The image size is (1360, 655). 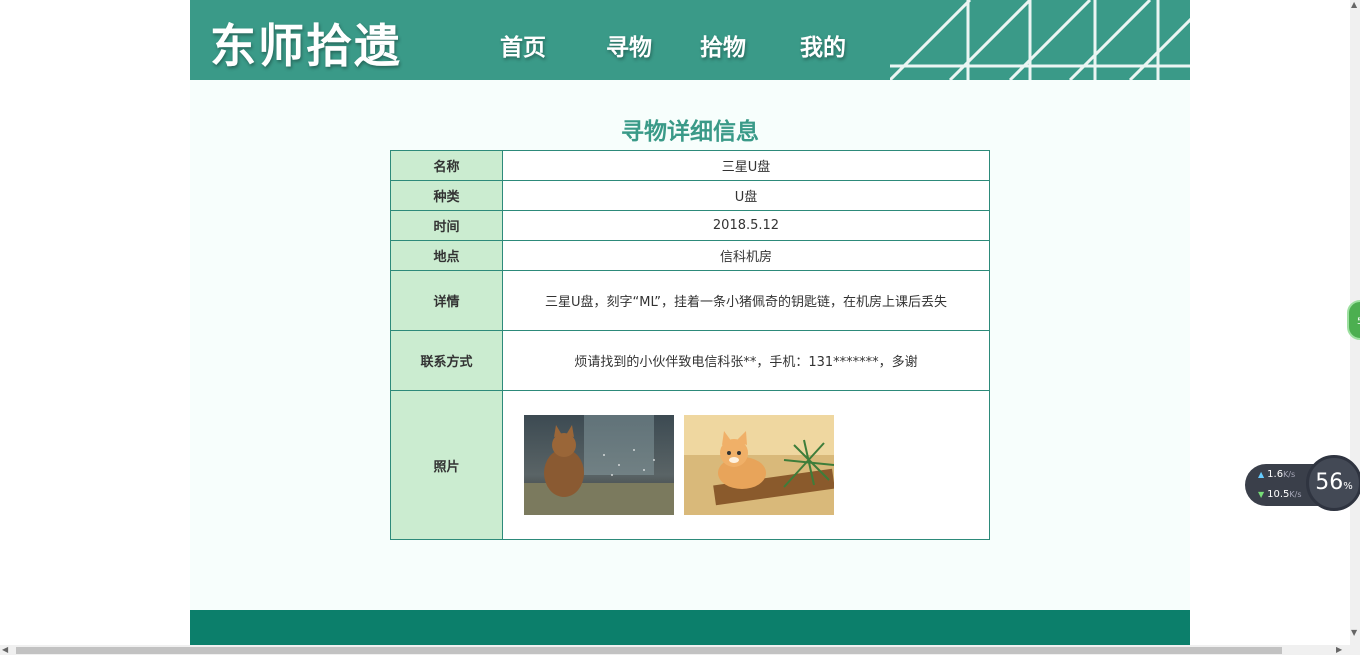 I want to click on row-value-details: 三星U盘，刻字“ML”，挂着一条小猪佩奇的钥匙链，在机房上课后丢失, so click(x=746, y=300).